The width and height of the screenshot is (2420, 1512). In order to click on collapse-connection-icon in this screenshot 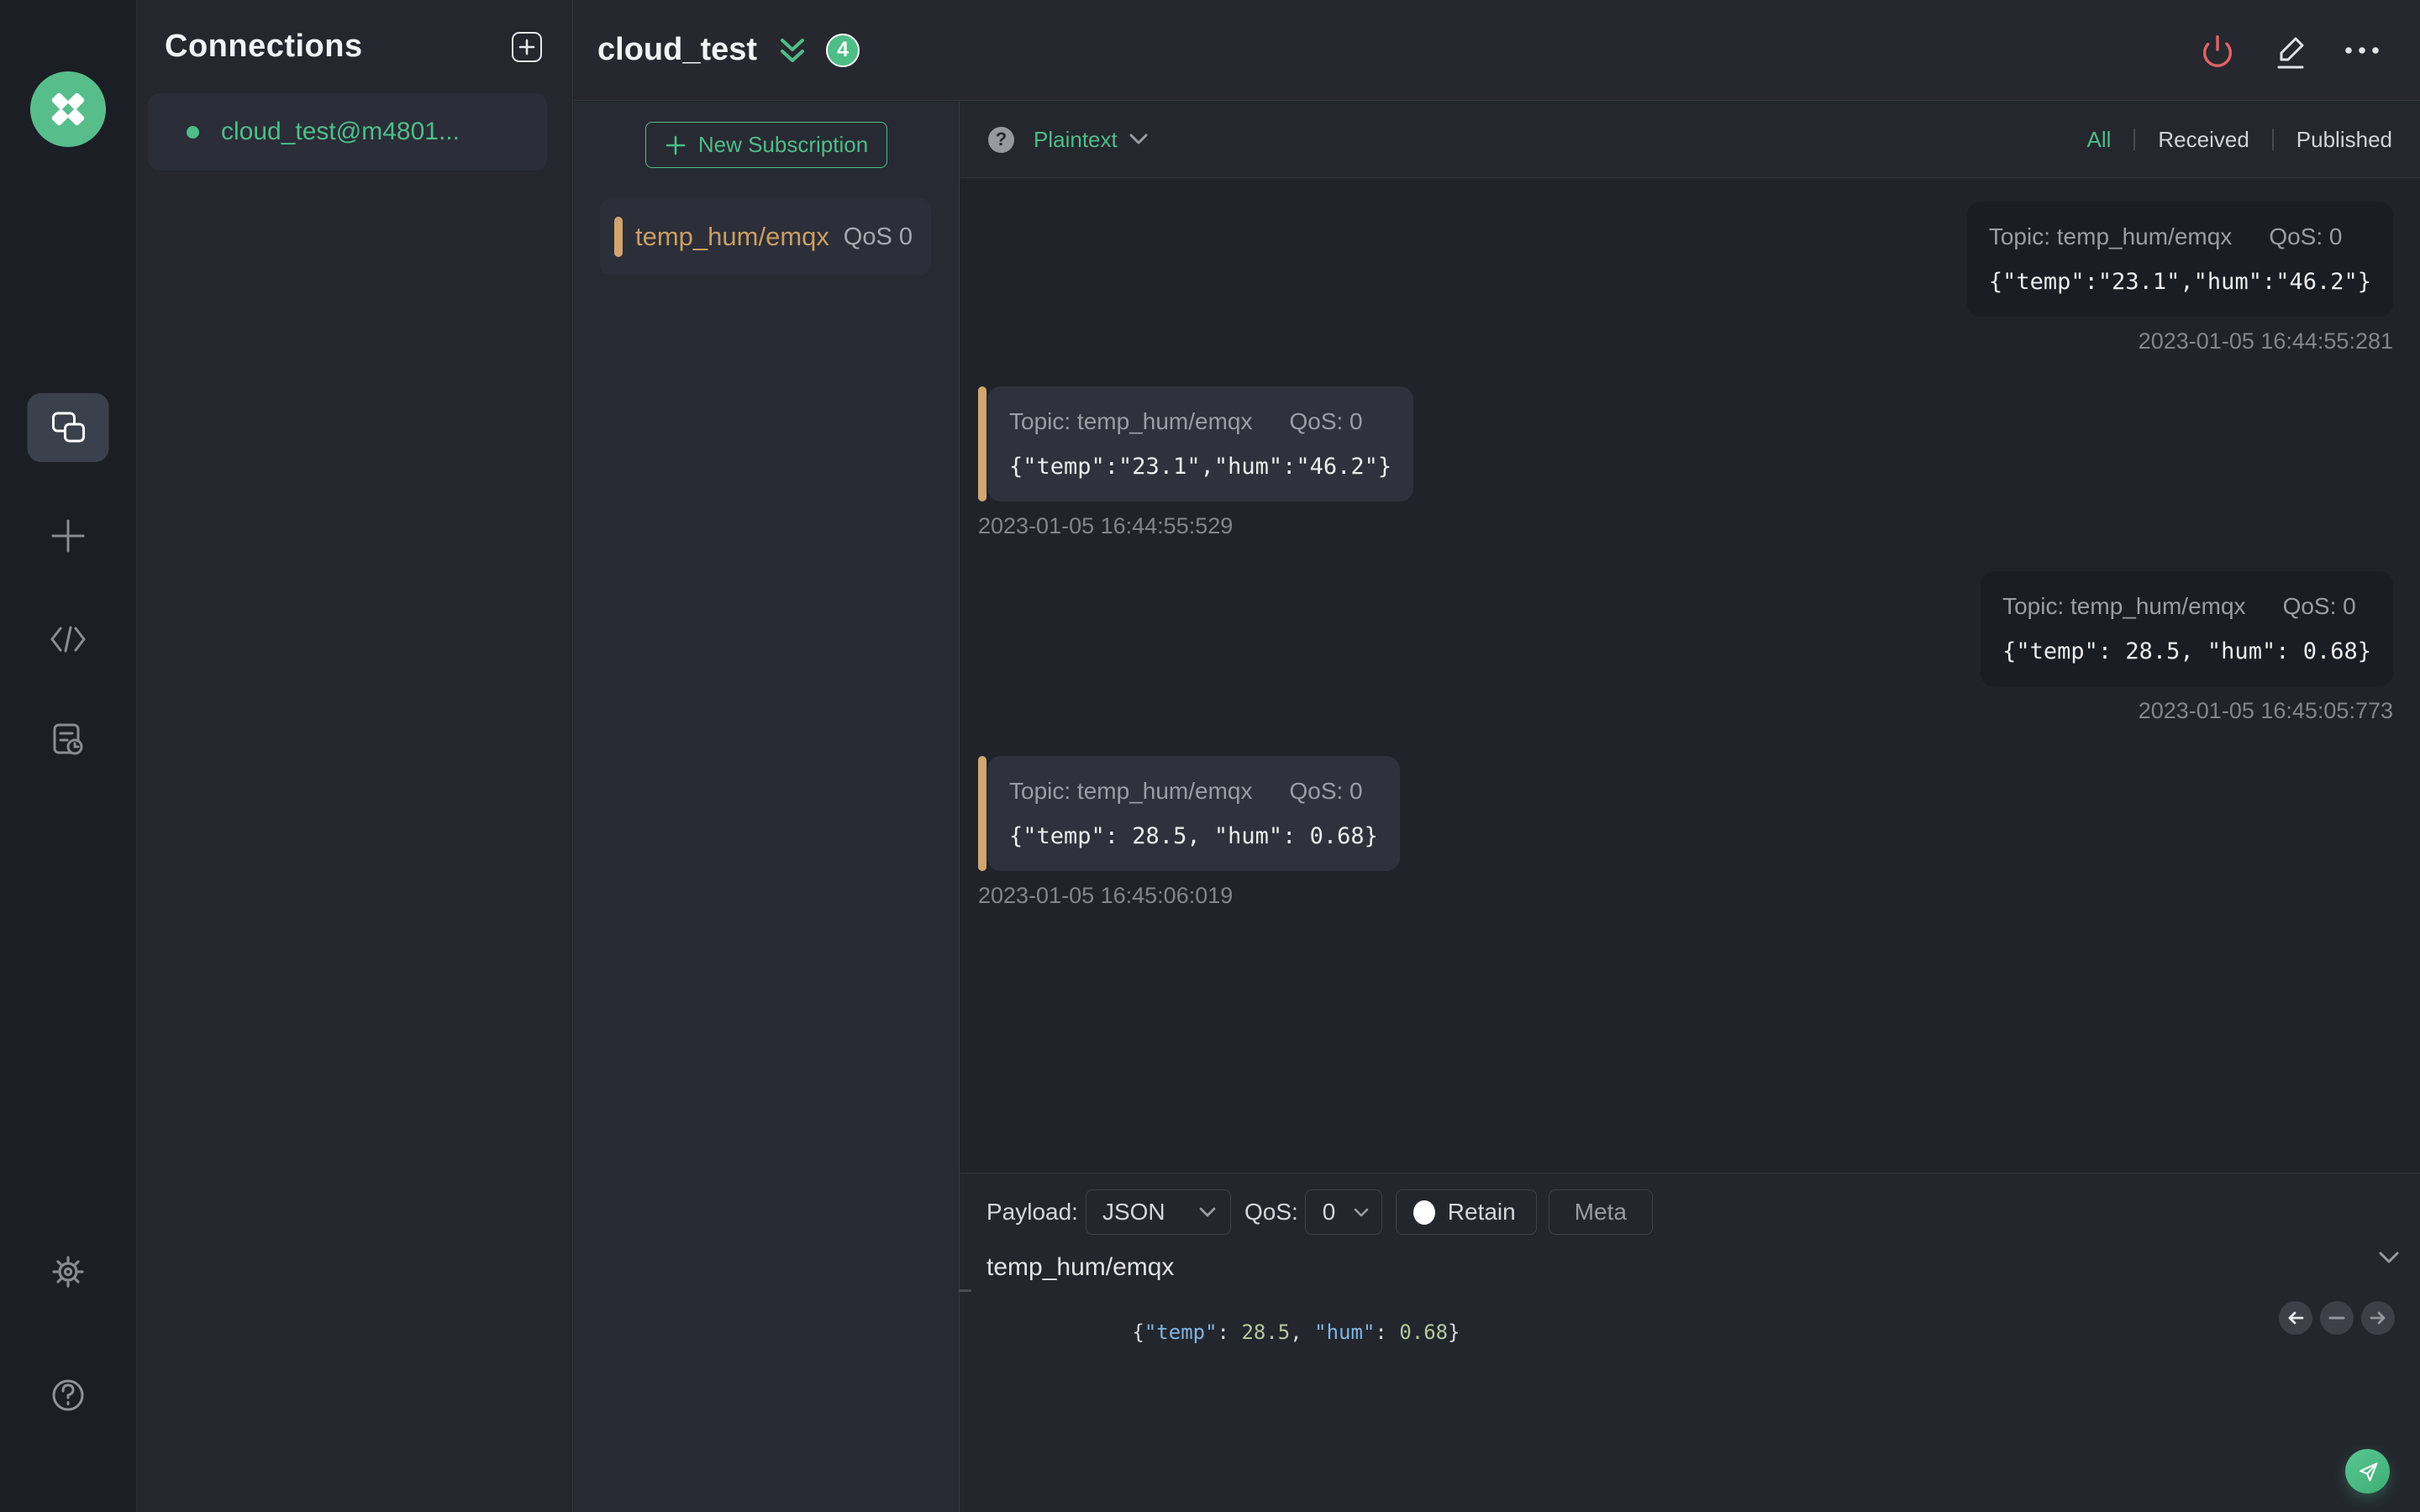, I will do `click(793, 50)`.